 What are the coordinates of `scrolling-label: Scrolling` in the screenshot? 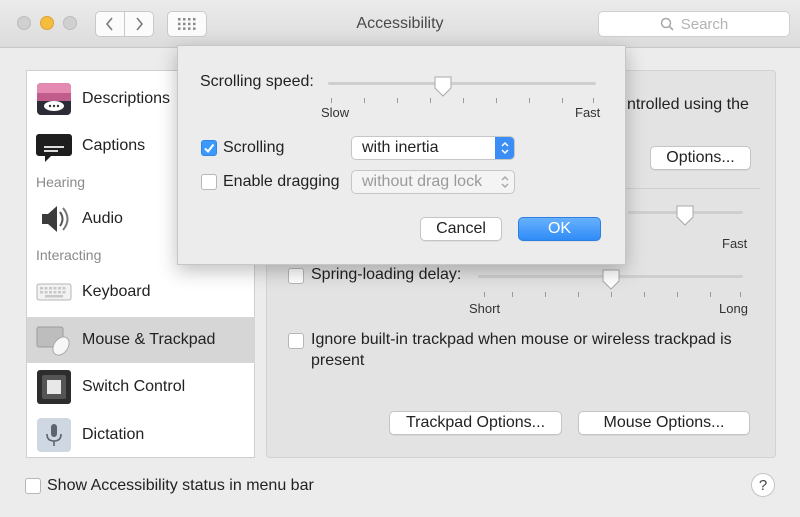 It's located at (254, 147).